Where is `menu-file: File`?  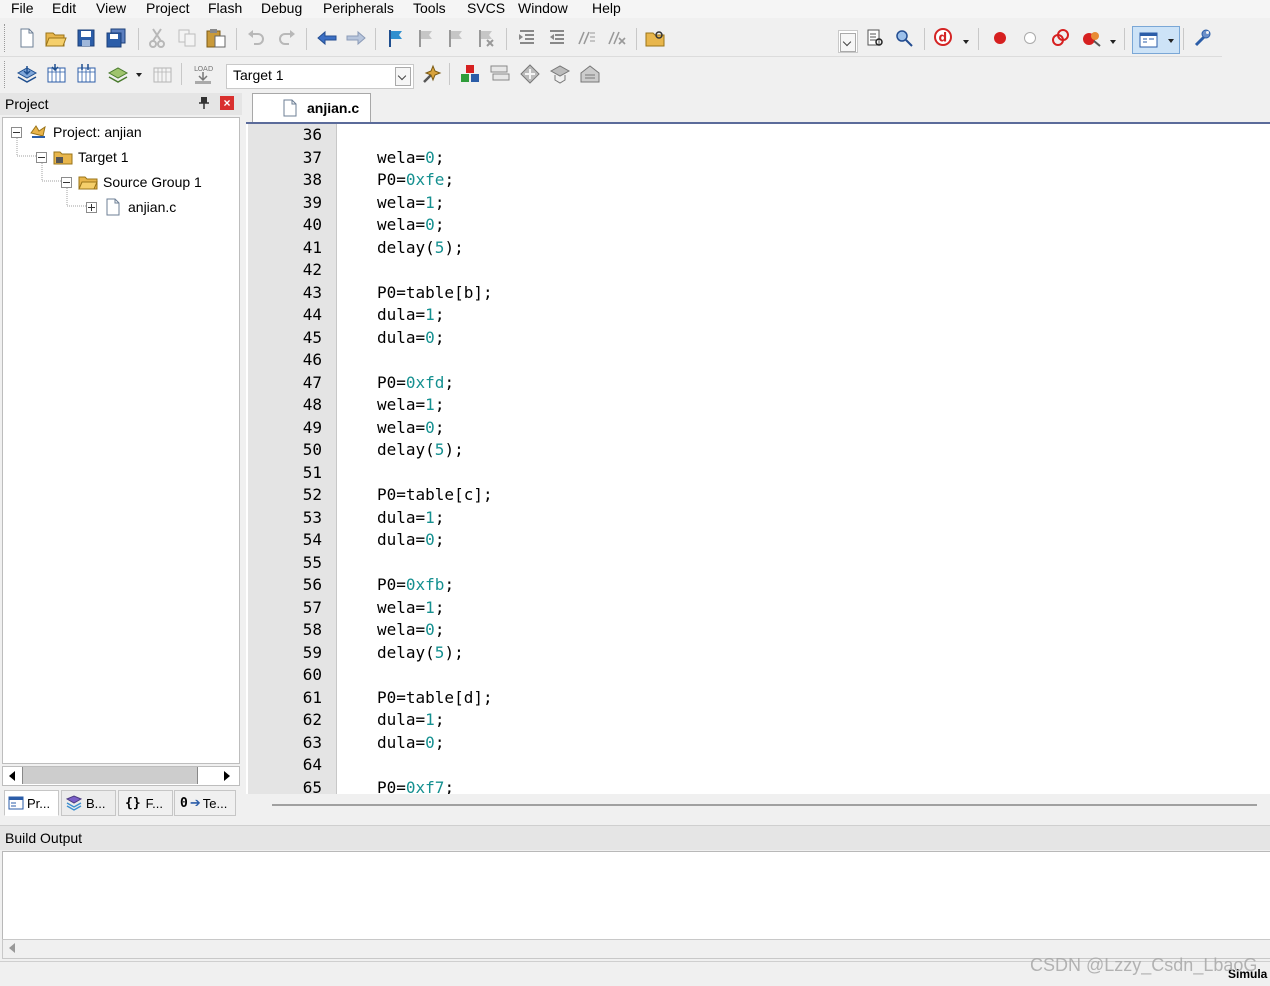
menu-file: File is located at coordinates (22, 8).